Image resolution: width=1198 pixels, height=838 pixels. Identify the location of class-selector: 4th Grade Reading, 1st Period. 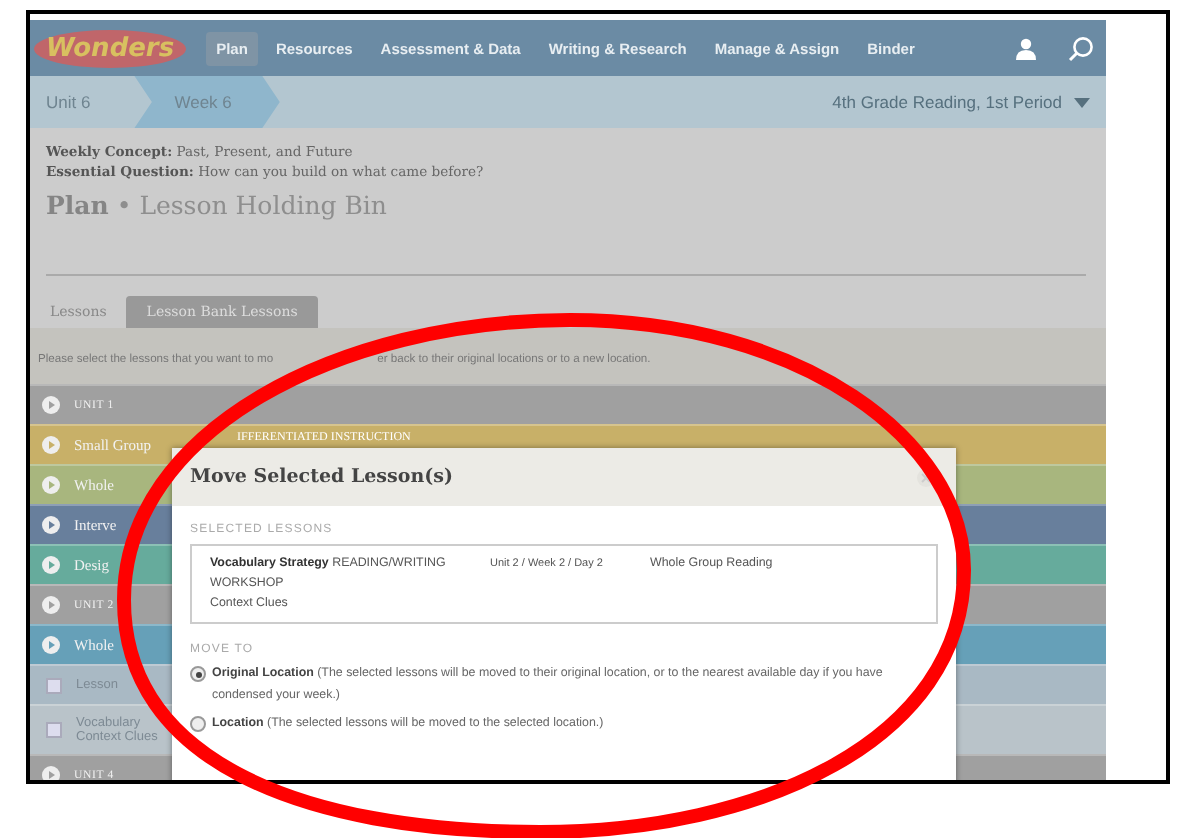
(969, 102).